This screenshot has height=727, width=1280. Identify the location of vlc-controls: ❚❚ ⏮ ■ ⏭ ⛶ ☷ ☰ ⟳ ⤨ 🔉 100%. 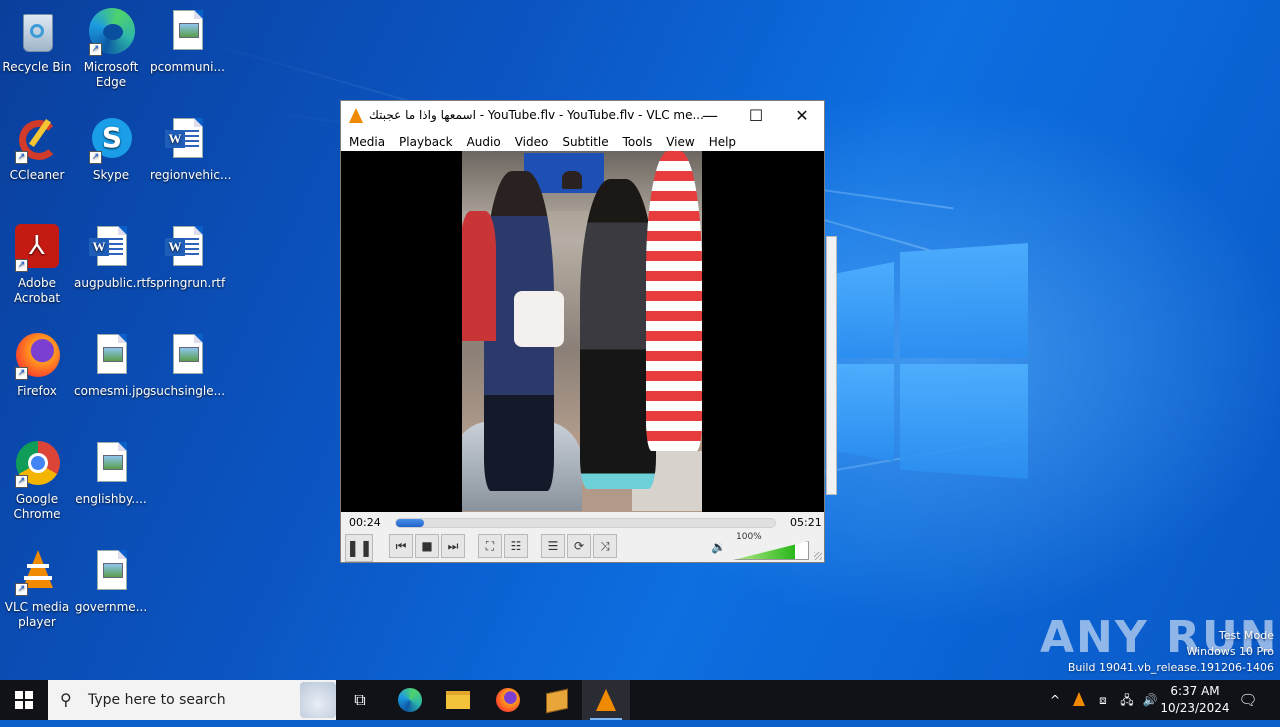
(582, 547).